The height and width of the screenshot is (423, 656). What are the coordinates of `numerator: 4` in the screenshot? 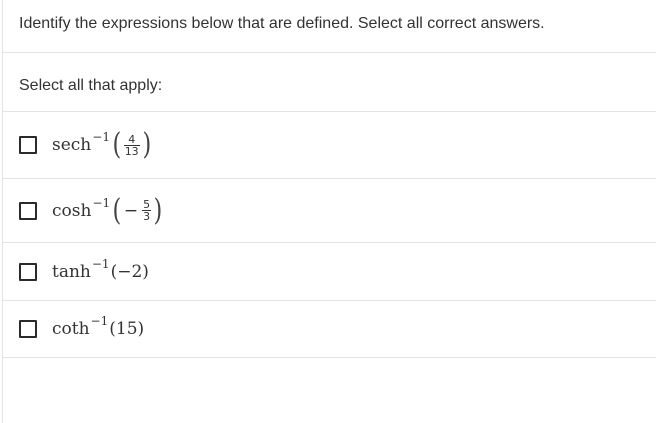 It's located at (132, 139).